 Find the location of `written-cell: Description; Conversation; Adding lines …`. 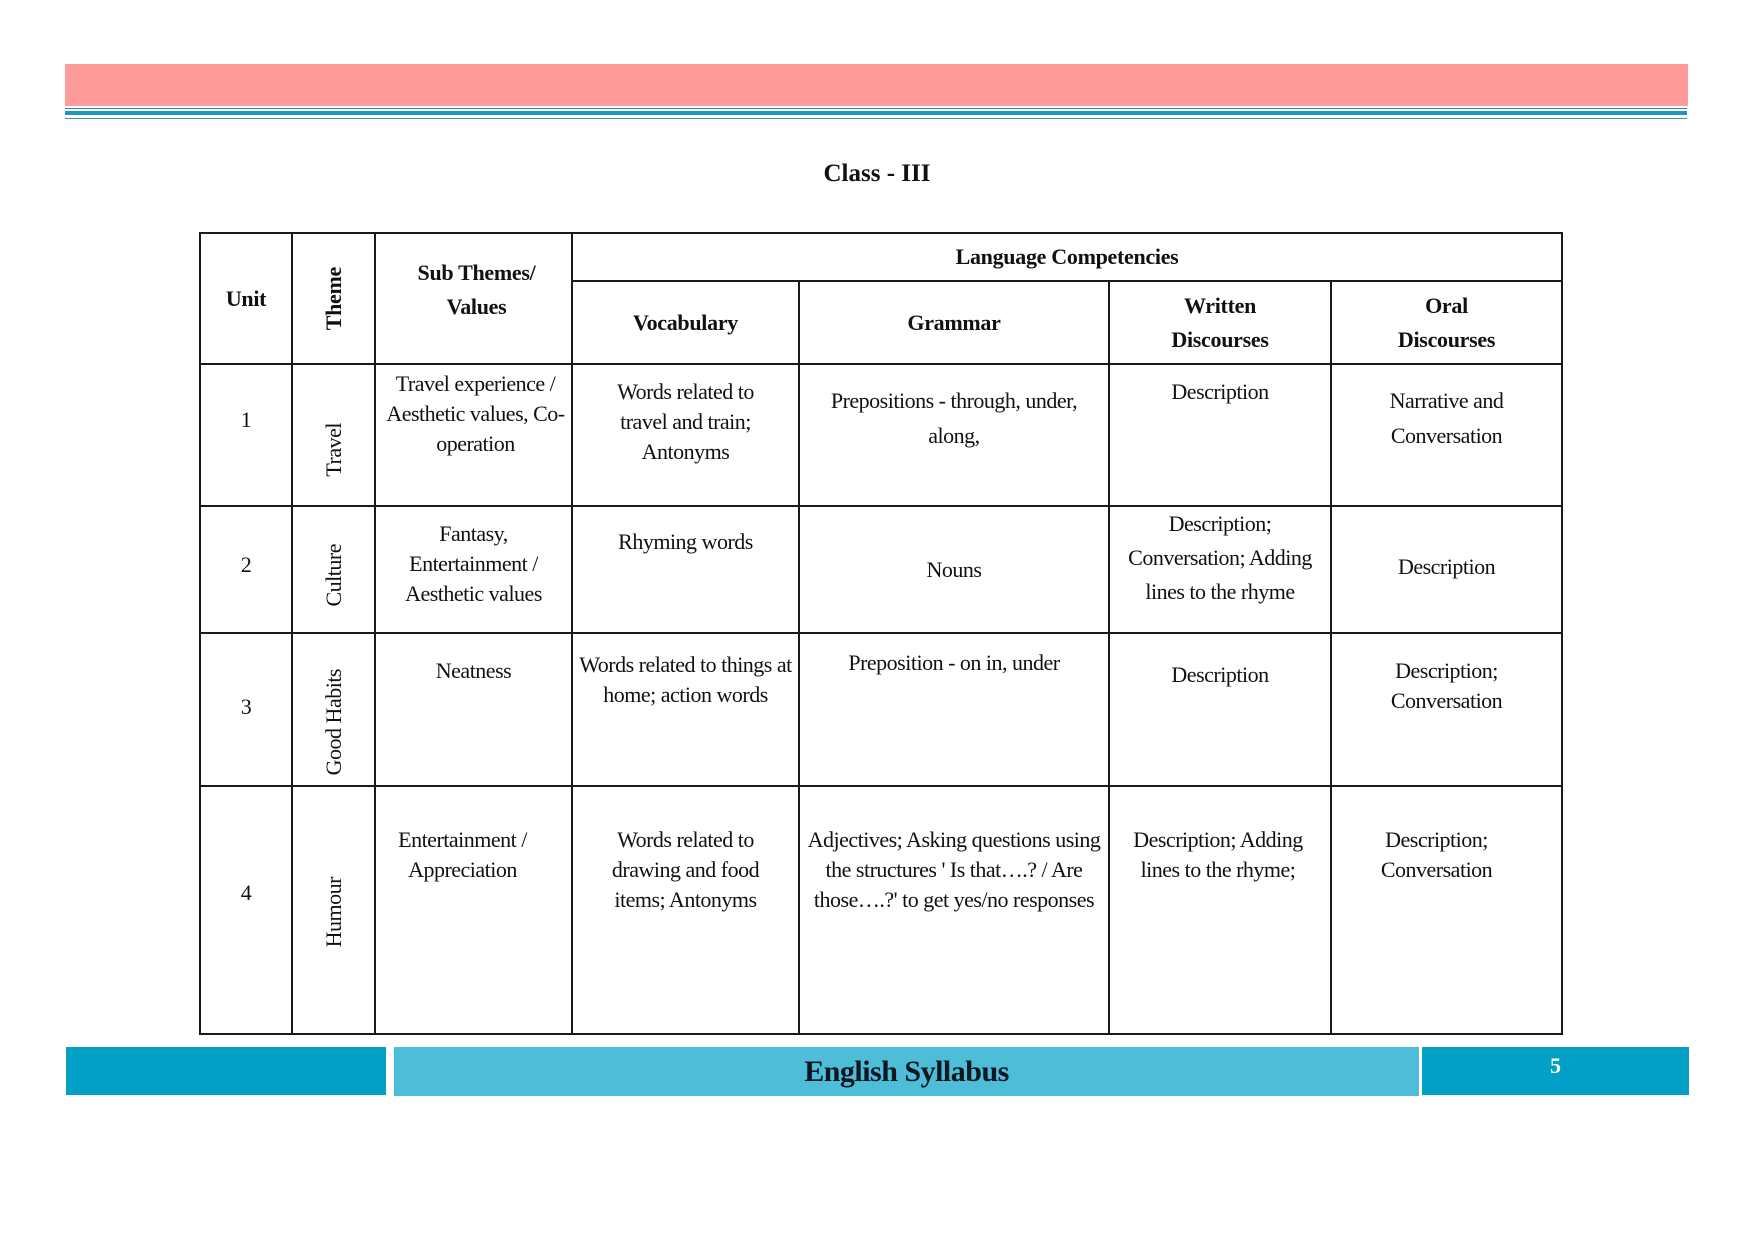

written-cell: Description; Conversation; Adding lines … is located at coordinates (1220, 569).